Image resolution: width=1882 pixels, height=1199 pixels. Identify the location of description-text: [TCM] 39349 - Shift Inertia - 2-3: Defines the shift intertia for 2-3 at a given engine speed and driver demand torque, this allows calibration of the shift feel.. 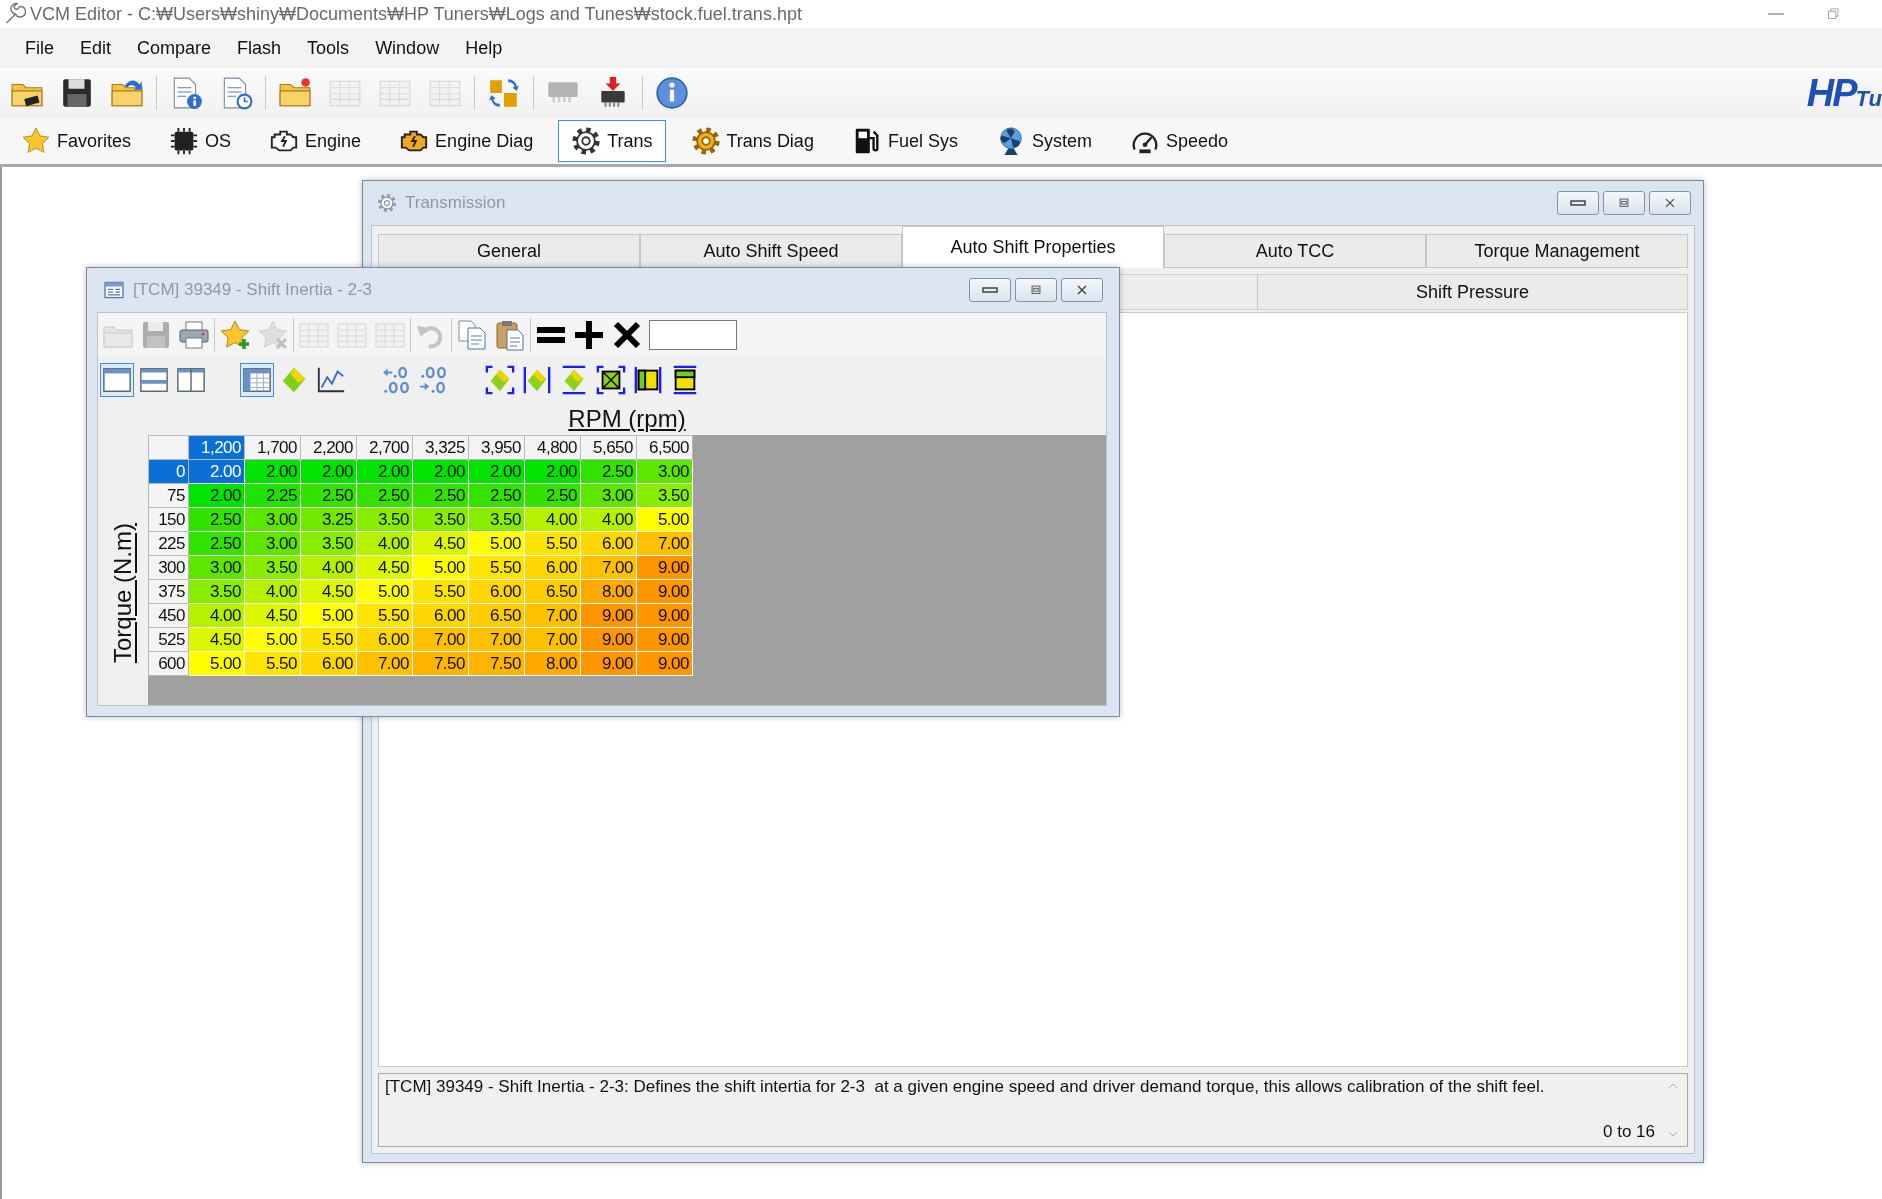
(965, 1086).